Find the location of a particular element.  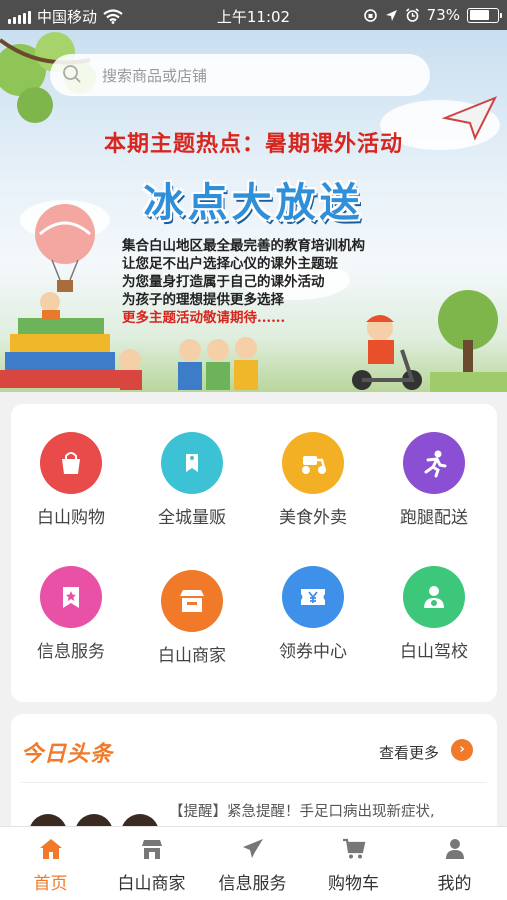

category-label: 信息服务 is located at coordinates (71, 652).